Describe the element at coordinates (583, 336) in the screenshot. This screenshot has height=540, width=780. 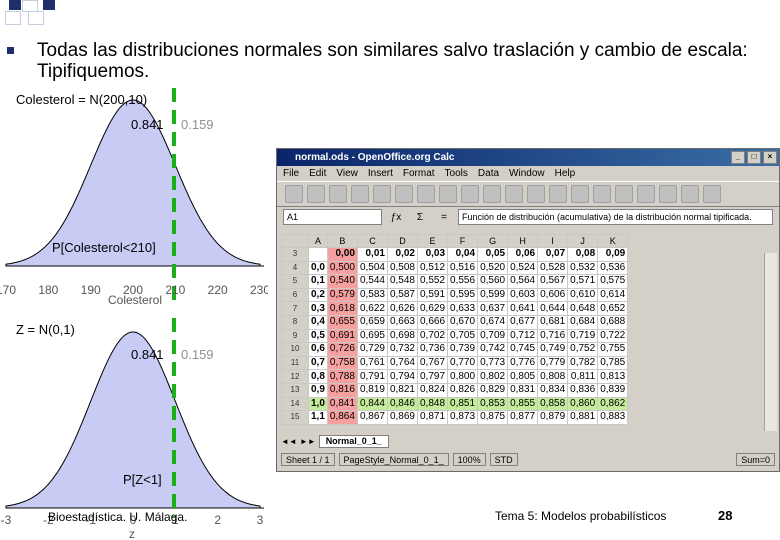
I see `table-cell: 0,719` at that location.